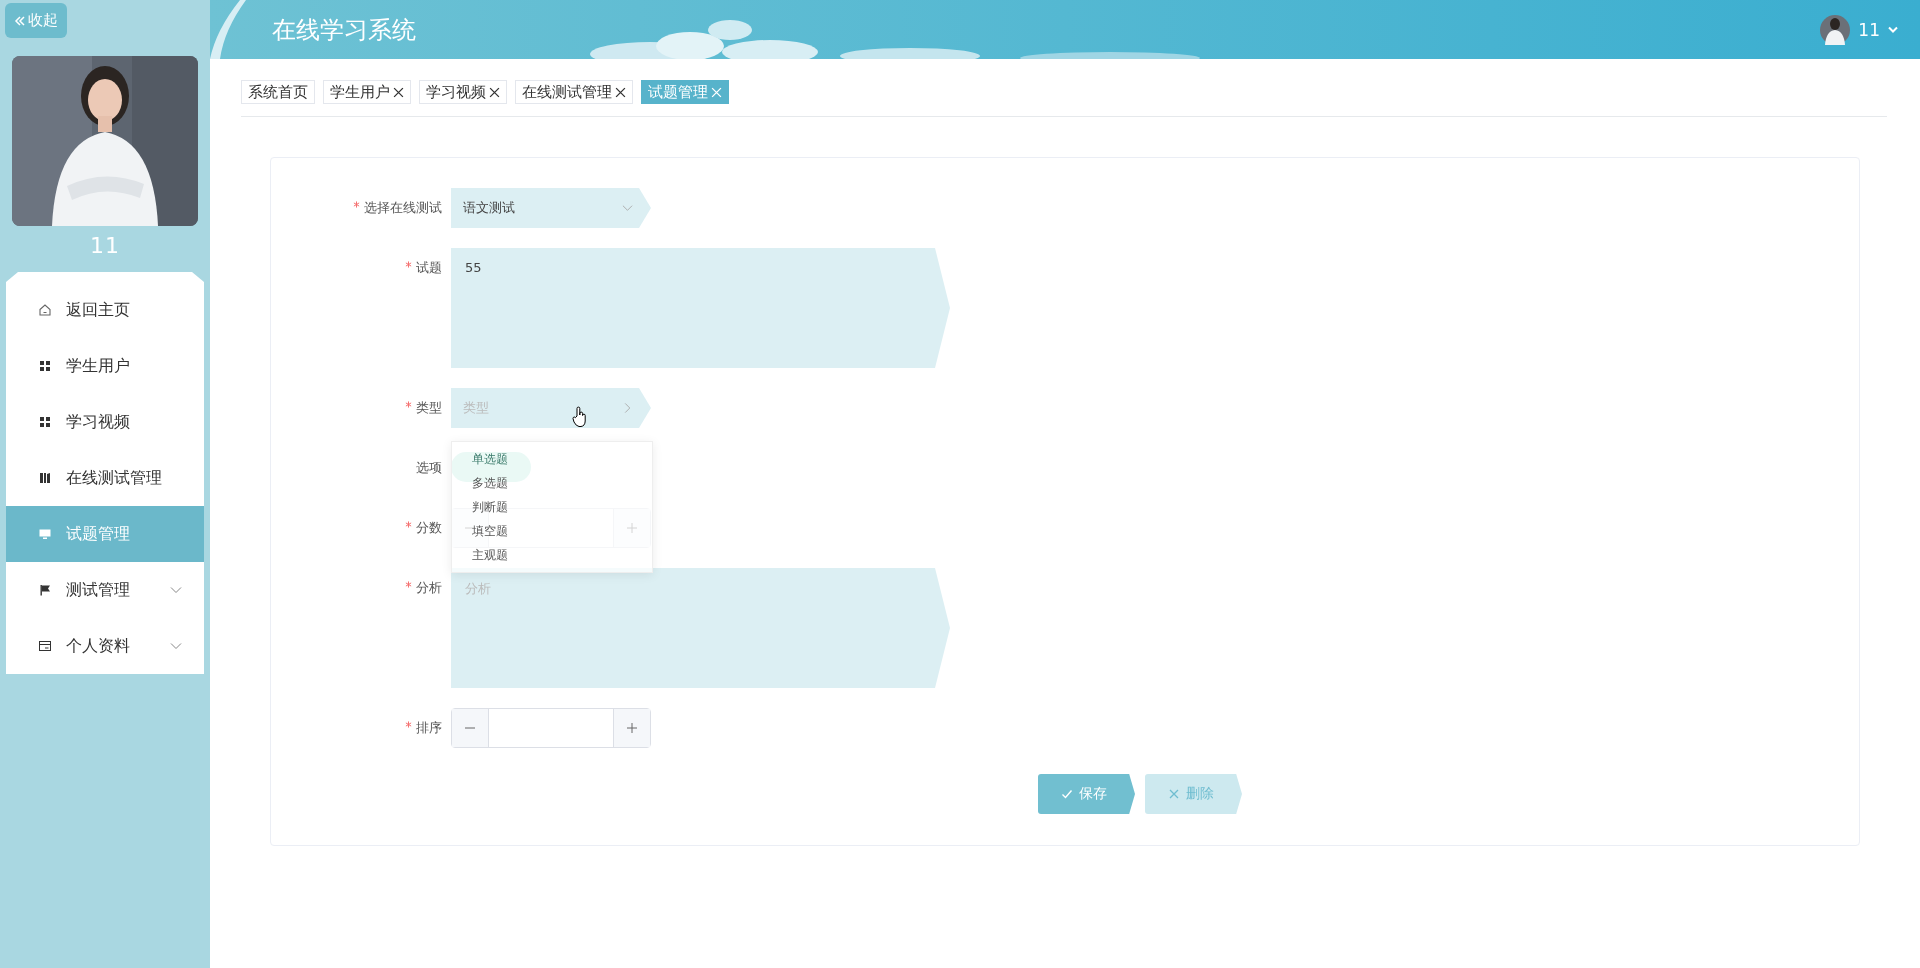  I want to click on tab-label: 试题管理, so click(678, 92).